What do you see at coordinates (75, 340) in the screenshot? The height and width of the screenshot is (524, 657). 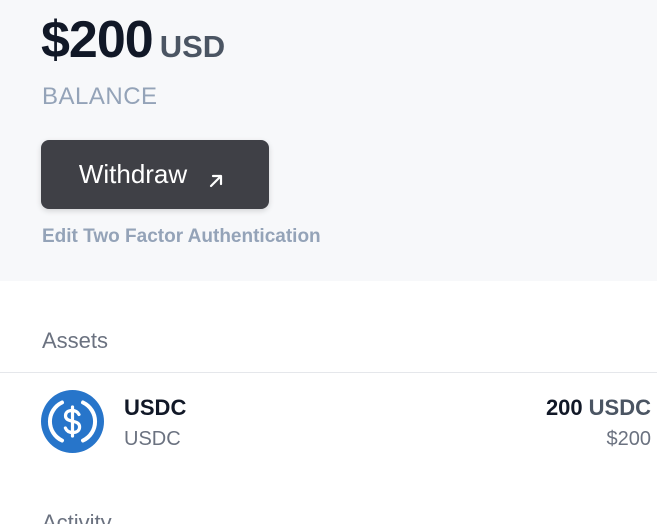 I see `assets-heading: Assets` at bounding box center [75, 340].